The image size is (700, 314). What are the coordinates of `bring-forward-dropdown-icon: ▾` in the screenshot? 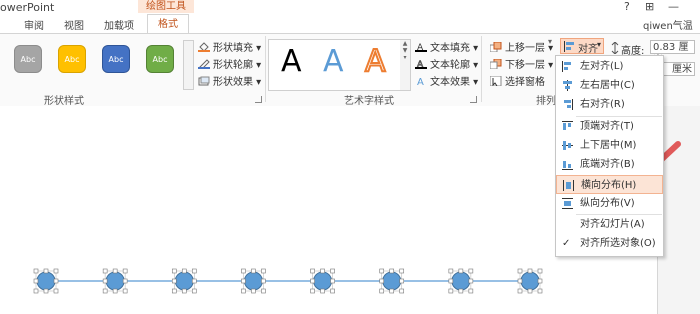 It's located at (550, 41).